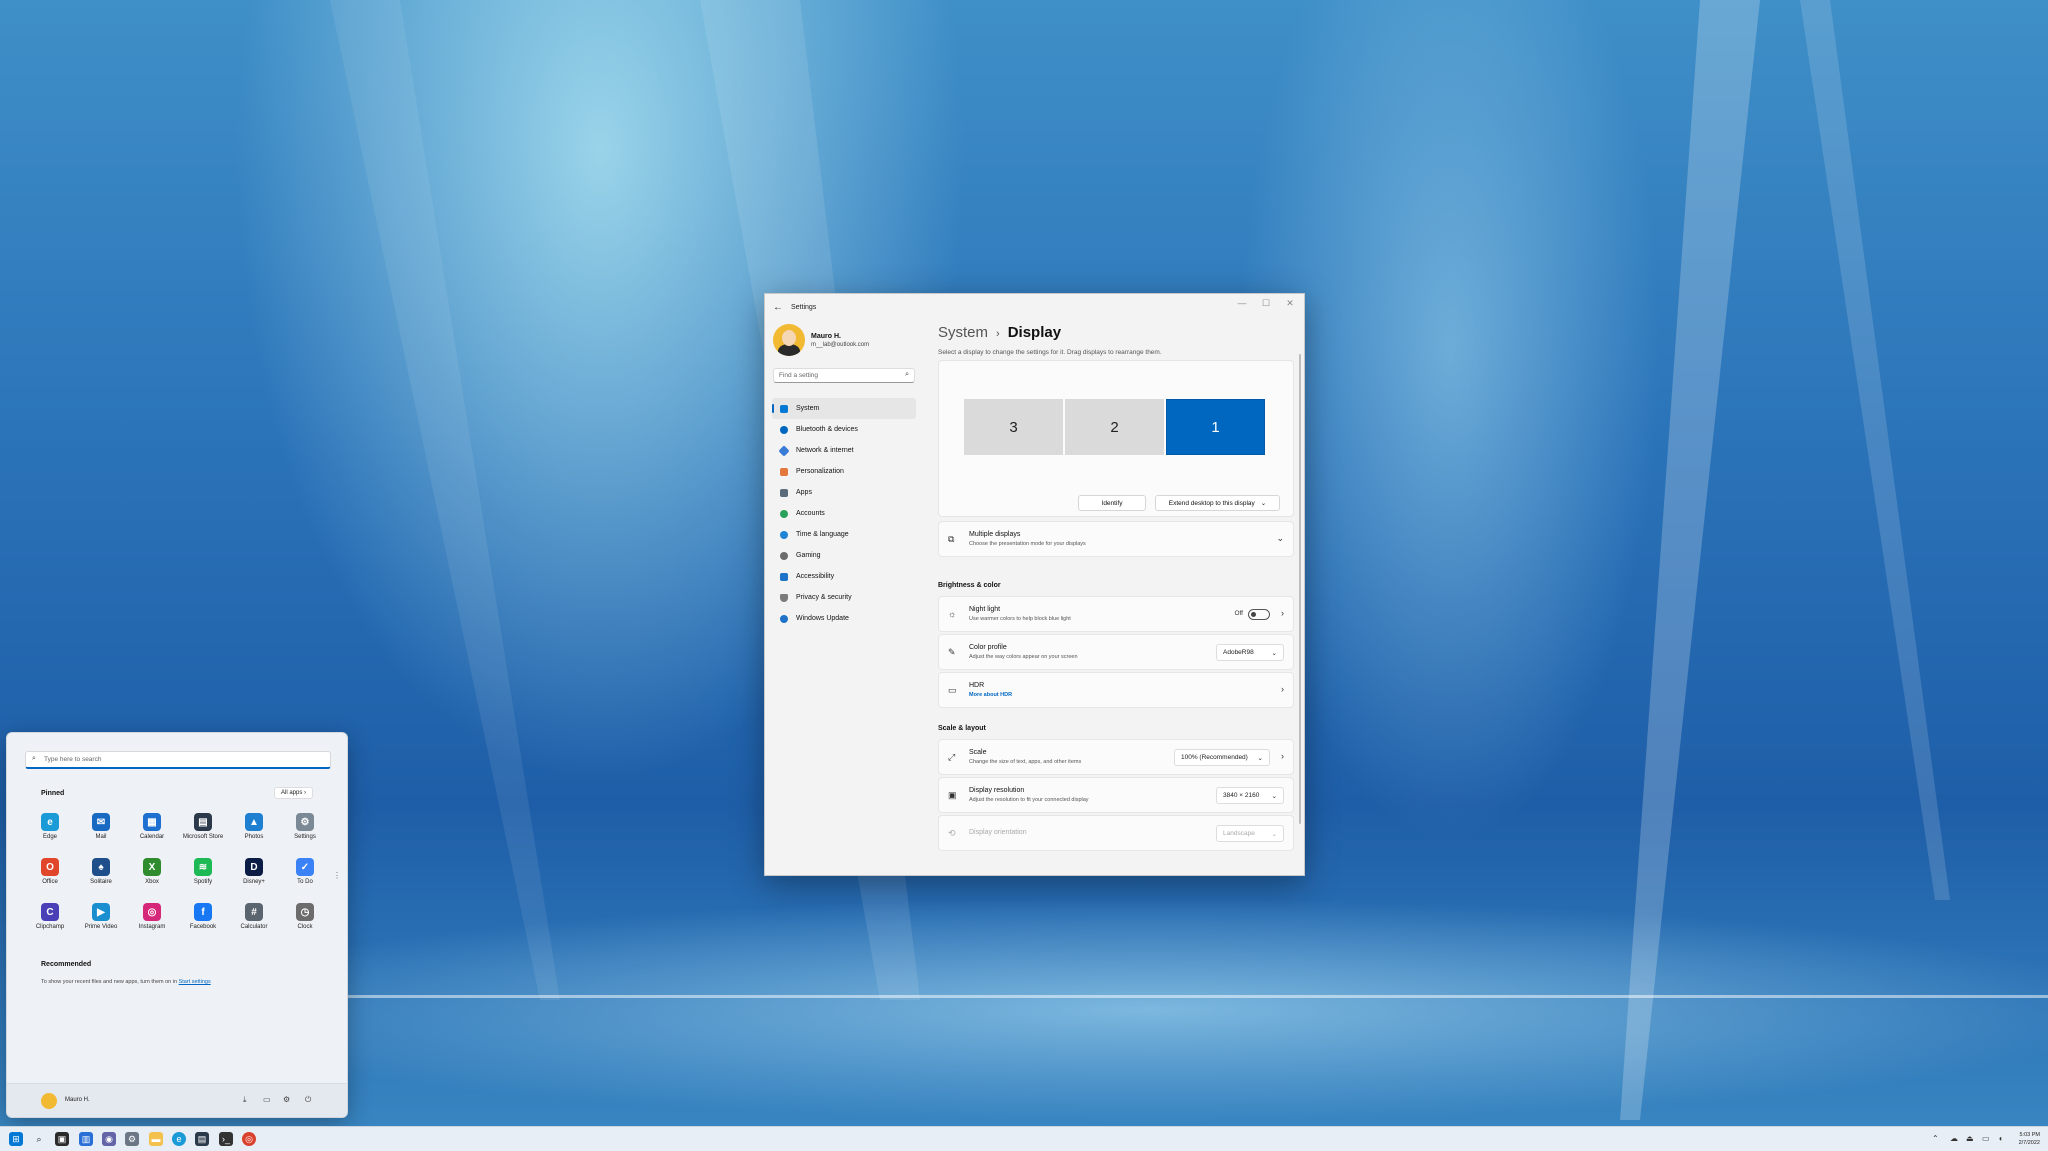 This screenshot has width=2048, height=1151. I want to click on pinned-app-xbox: X Xbox, so click(152, 871).